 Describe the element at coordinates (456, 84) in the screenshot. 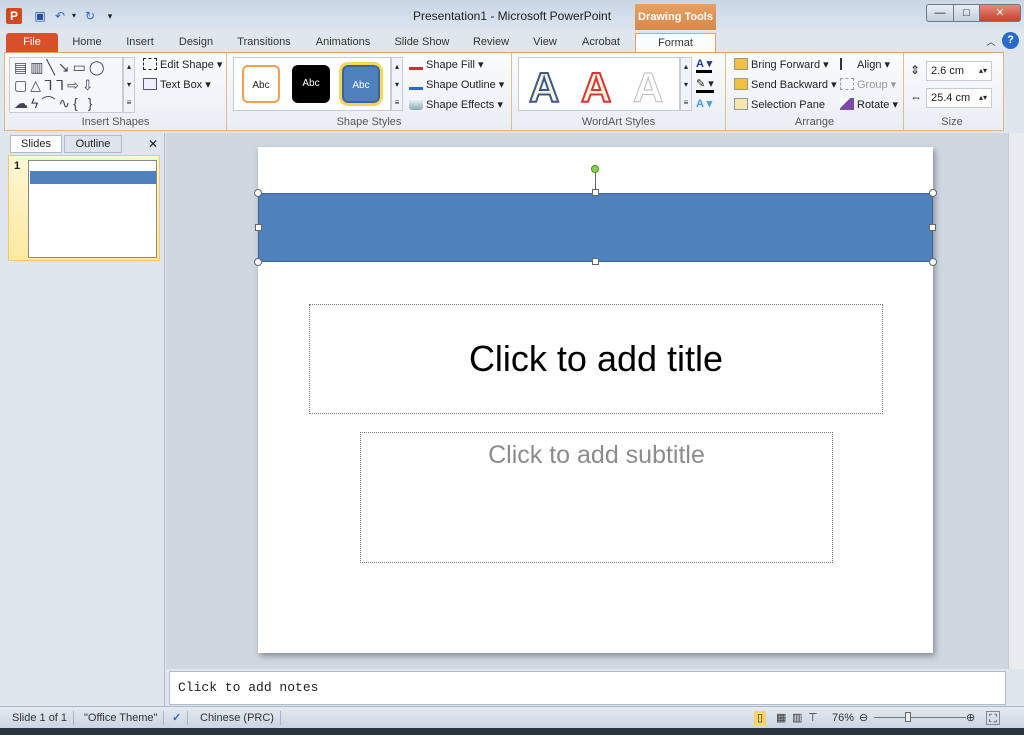

I see `shape-outline-button: Shape Outline ▾` at that location.